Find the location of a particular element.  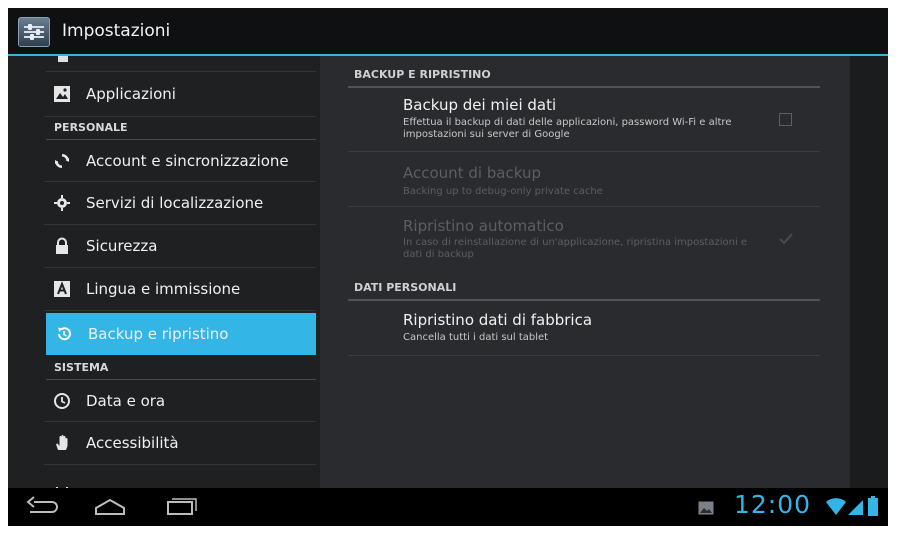

settings-app-icon is located at coordinates (34, 32).